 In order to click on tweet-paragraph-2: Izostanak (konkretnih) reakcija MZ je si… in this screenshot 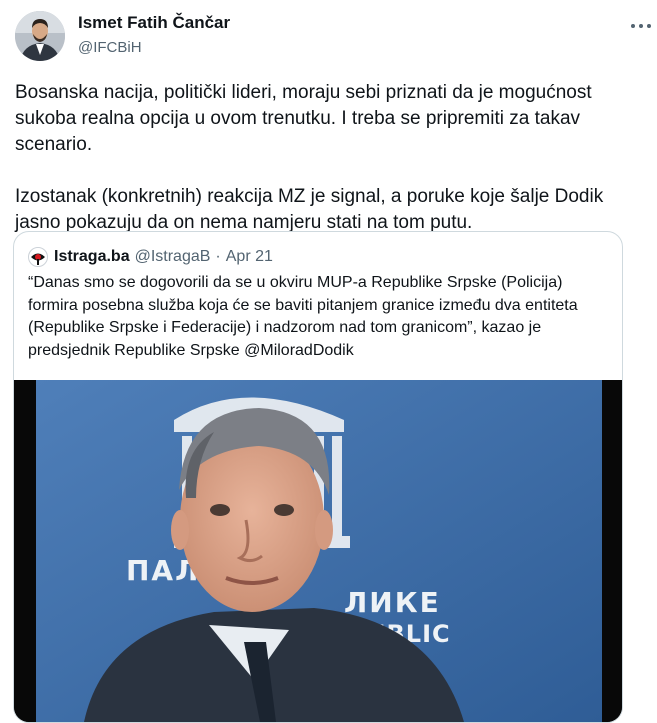, I will do `click(309, 209)`.